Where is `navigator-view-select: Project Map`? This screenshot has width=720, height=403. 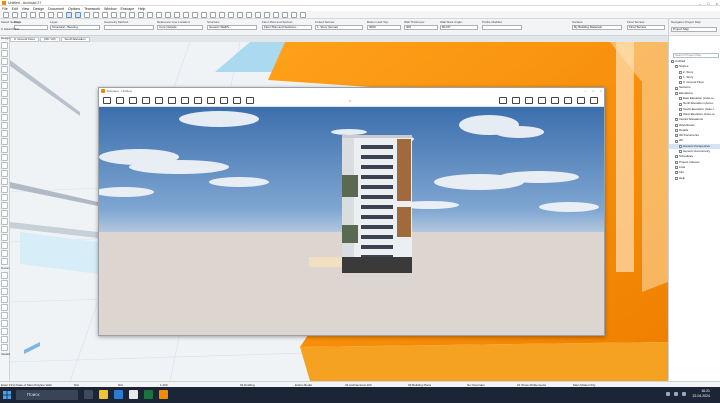
navigator-view-select: Project Map is located at coordinates (694, 29).